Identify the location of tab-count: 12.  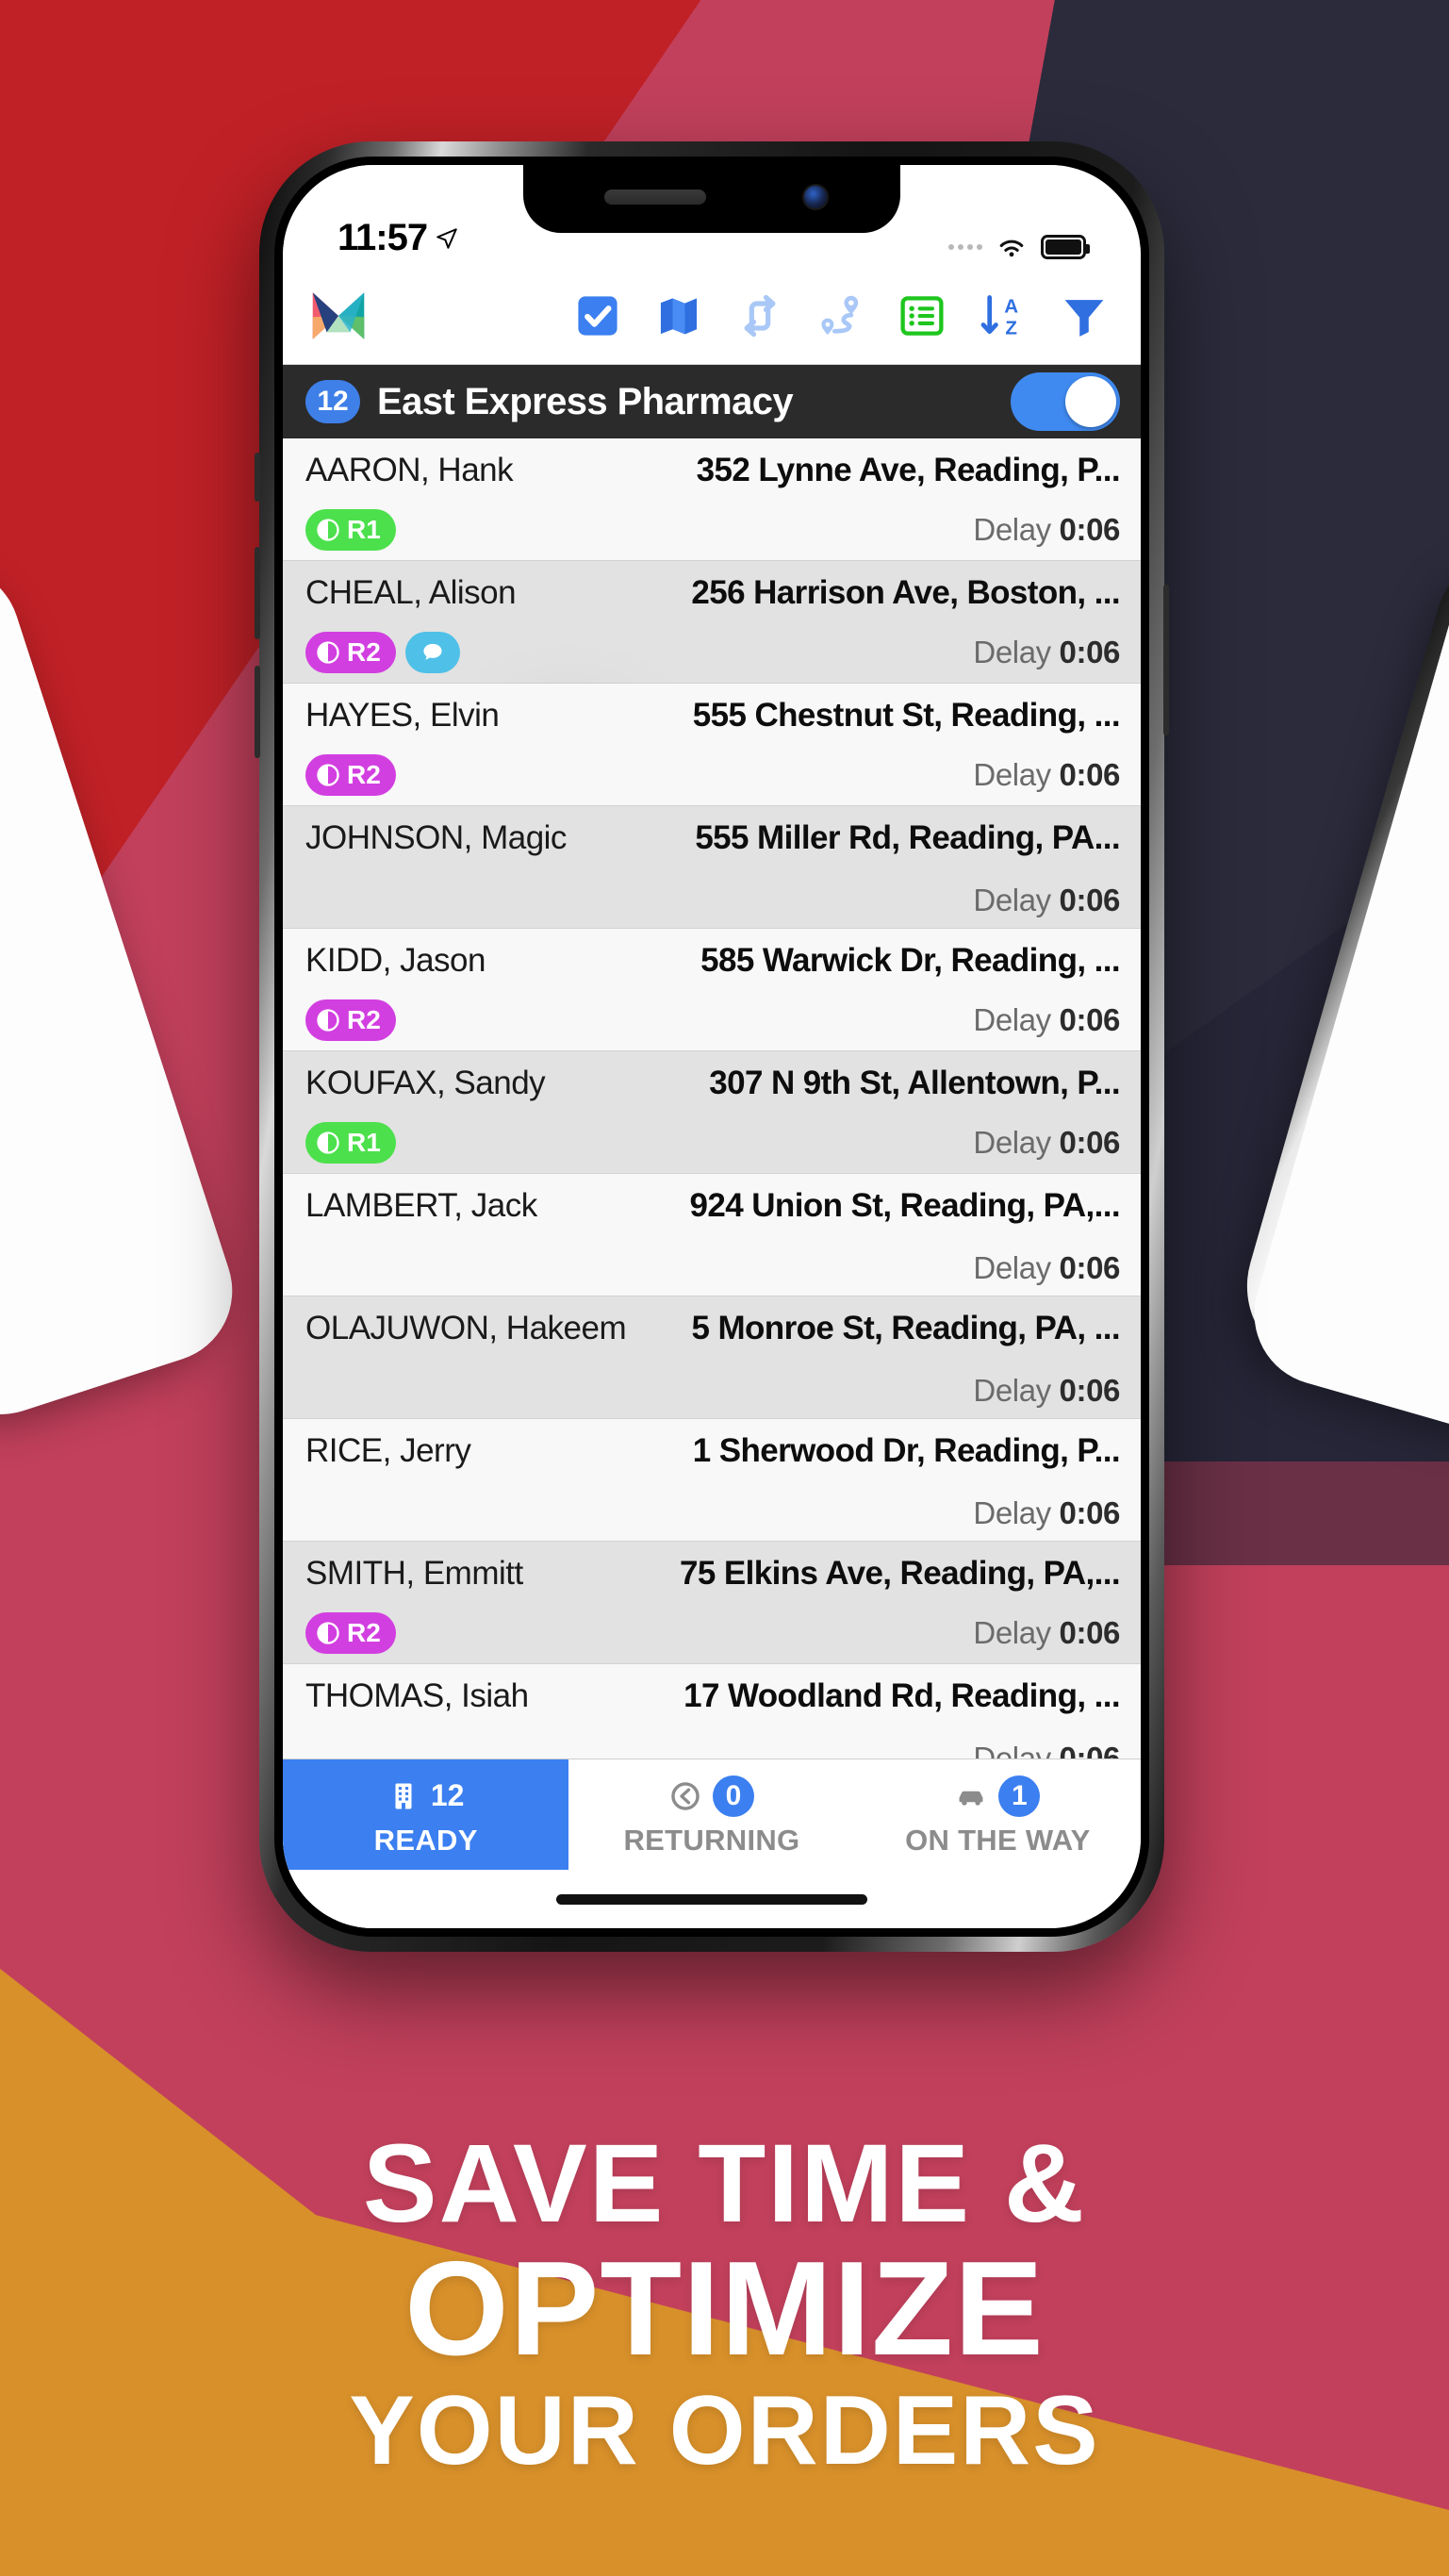
(447, 1795).